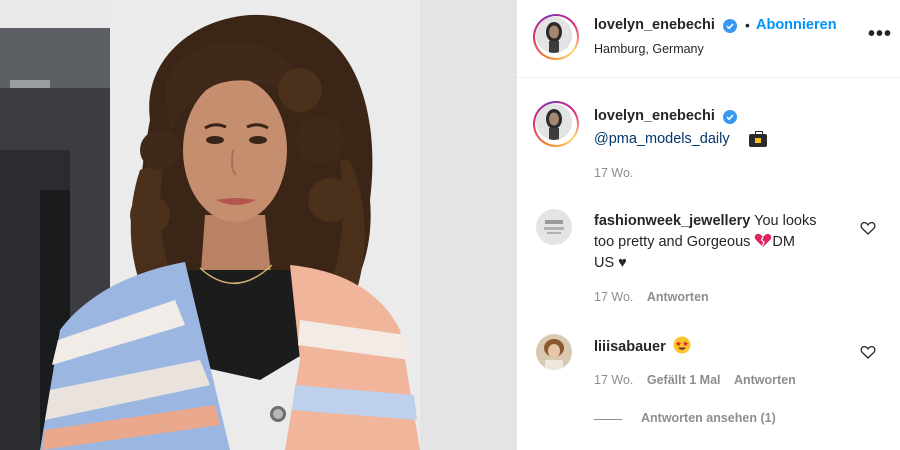 This screenshot has height=450, width=900. I want to click on view-replies-button: Antworten ansehen (1), so click(708, 418).